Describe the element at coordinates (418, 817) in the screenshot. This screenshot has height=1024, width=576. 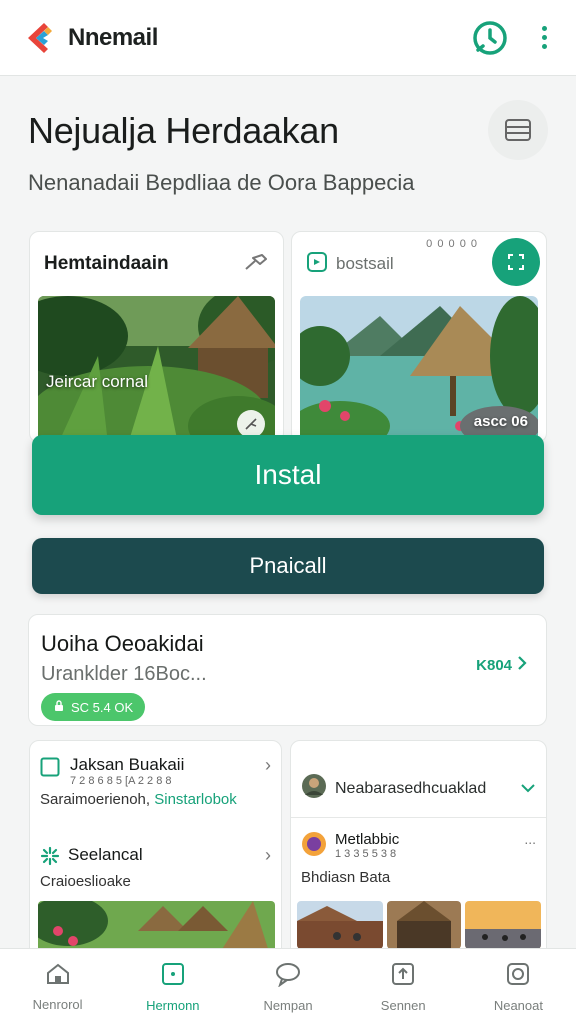
I see `divider` at that location.